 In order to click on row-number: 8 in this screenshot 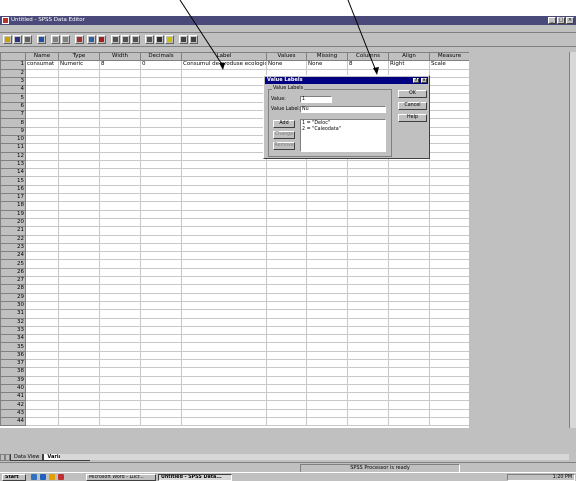, I will do `click(13, 123)`.